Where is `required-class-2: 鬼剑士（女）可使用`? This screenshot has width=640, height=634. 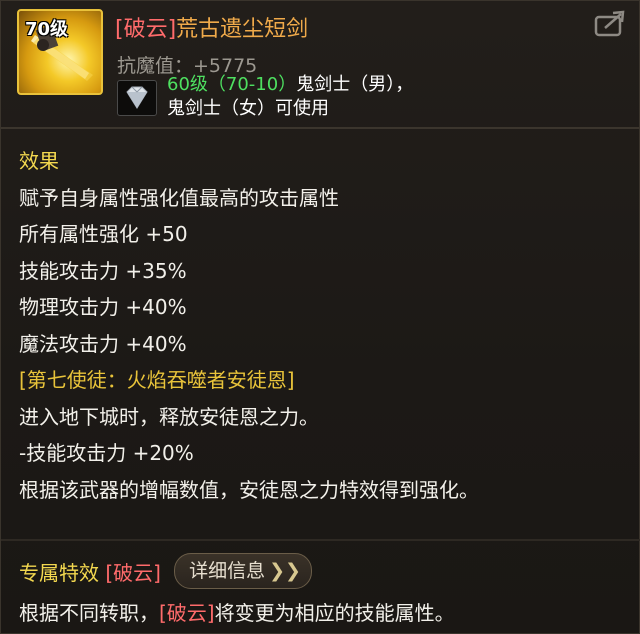 required-class-2: 鬼剑士（女）可使用 is located at coordinates (248, 108).